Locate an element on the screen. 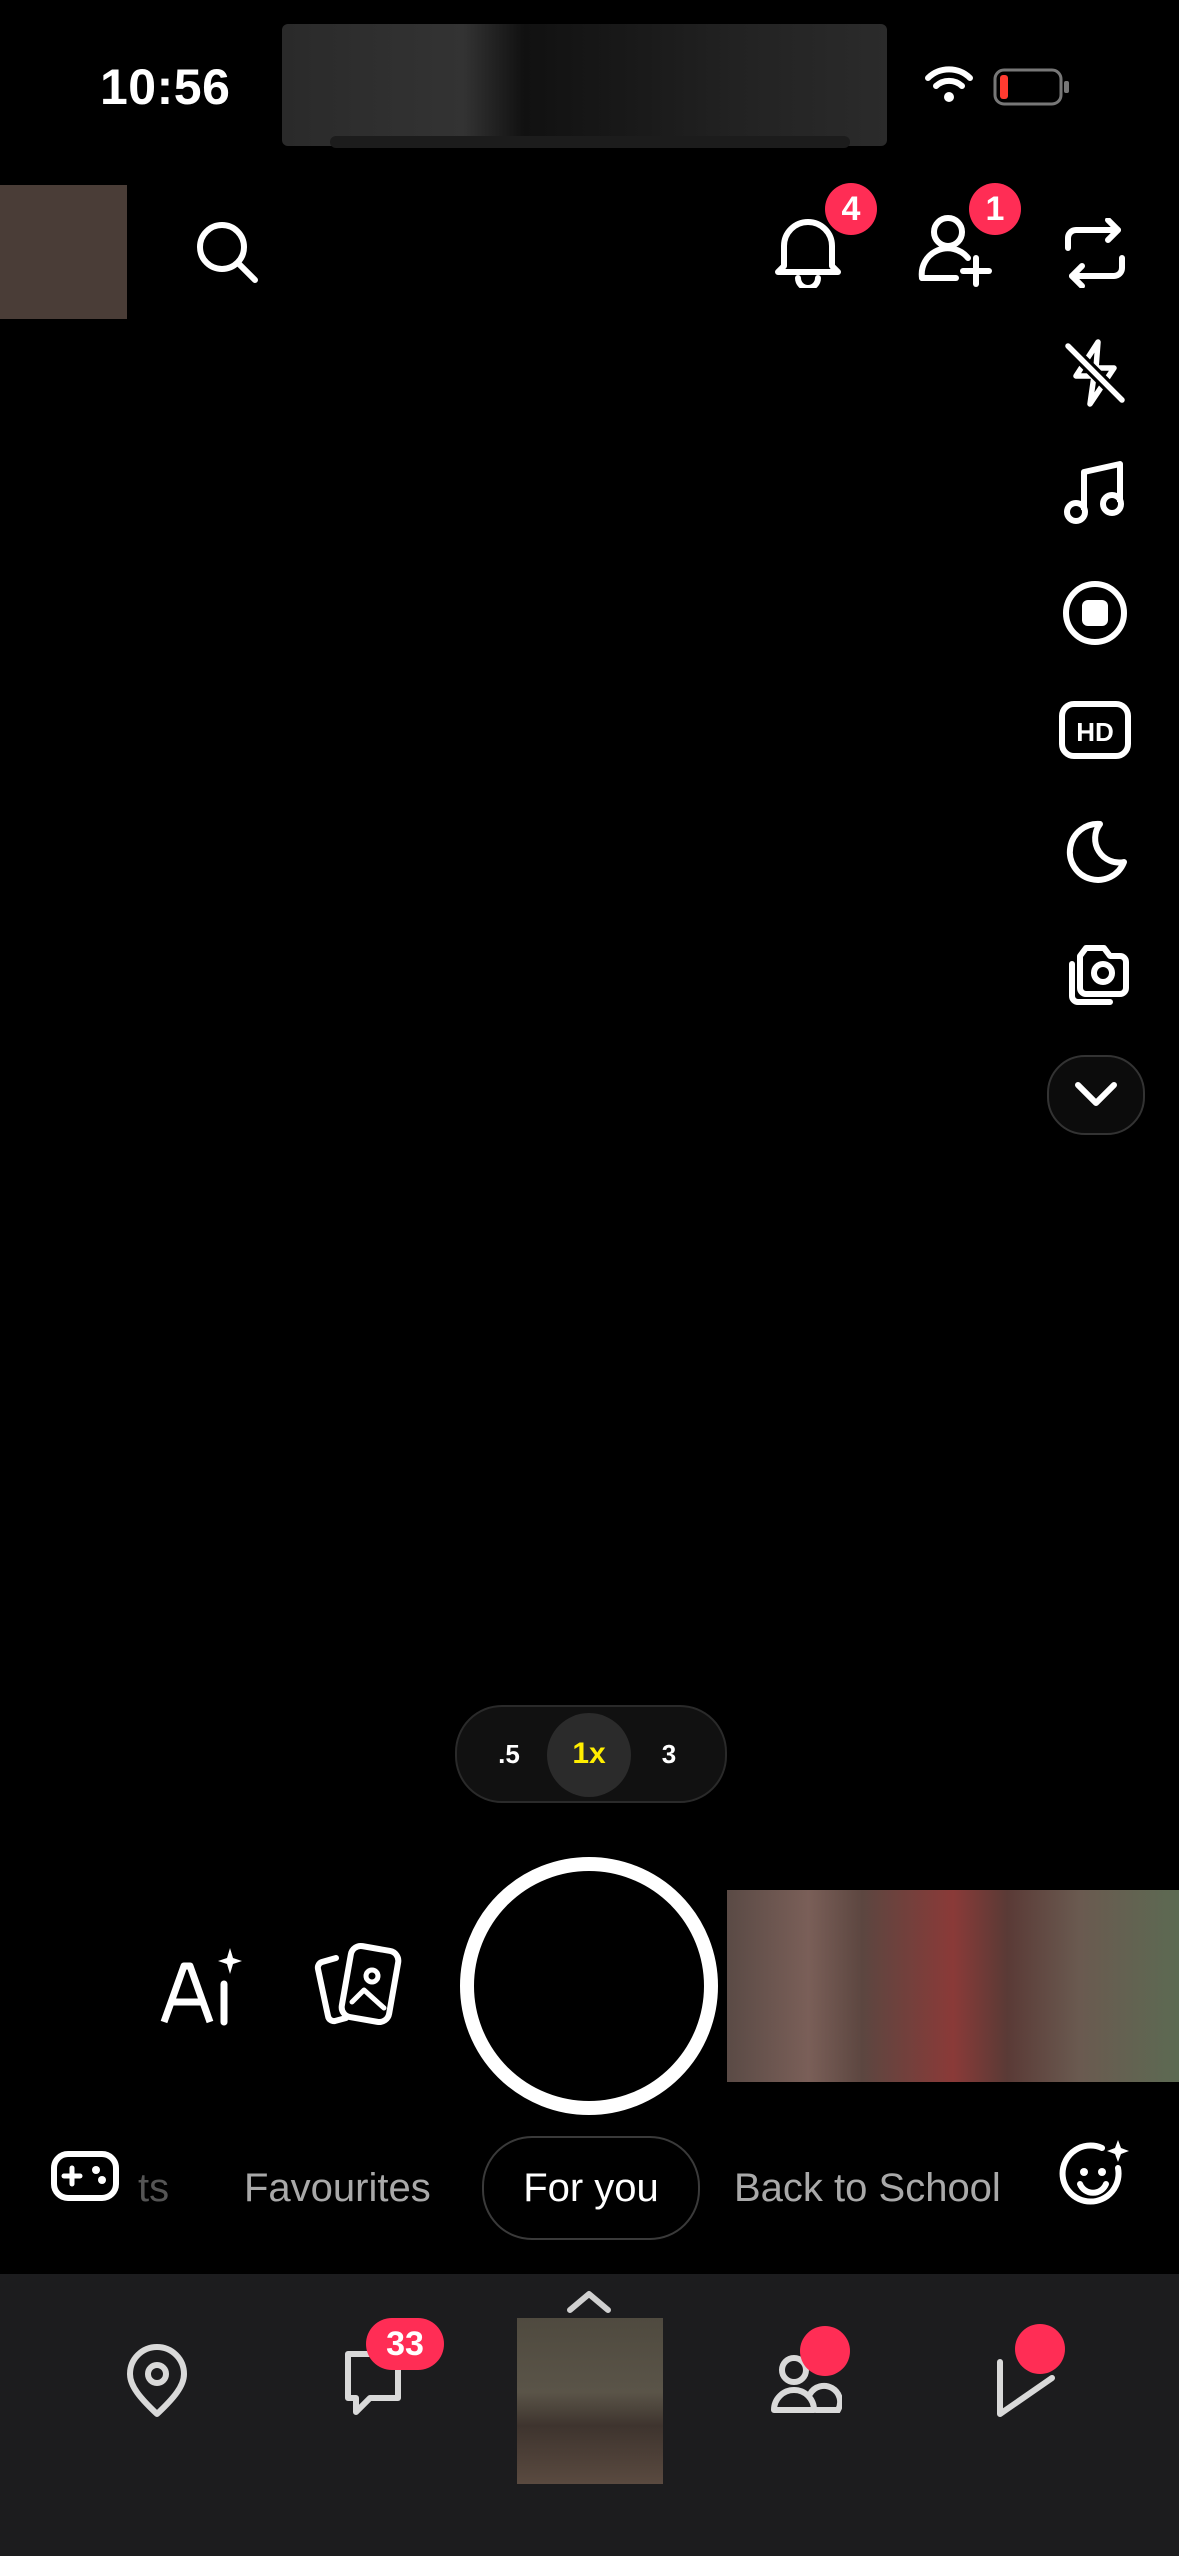 The height and width of the screenshot is (2556, 1179). hd-icon: HD is located at coordinates (1095, 731).